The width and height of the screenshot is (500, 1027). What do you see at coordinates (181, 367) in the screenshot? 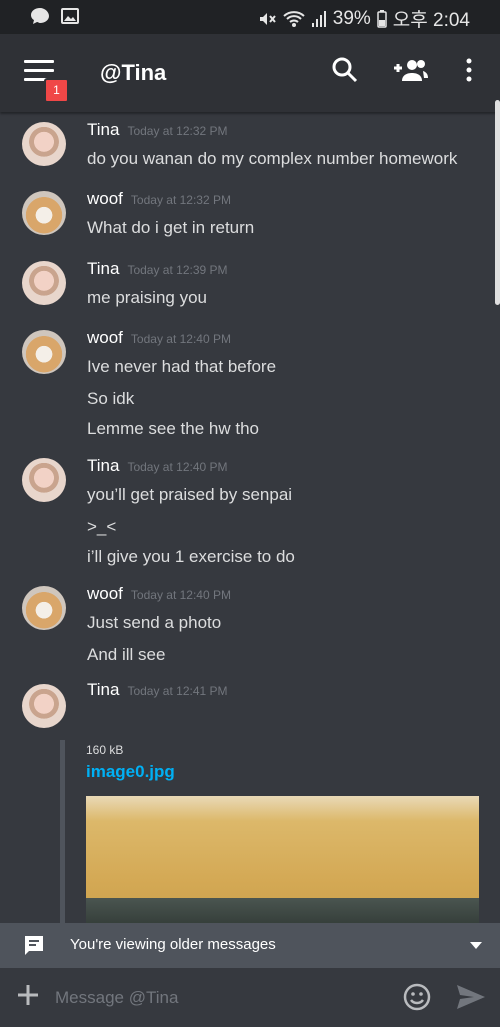
I see `message-text: Ive never had that before` at bounding box center [181, 367].